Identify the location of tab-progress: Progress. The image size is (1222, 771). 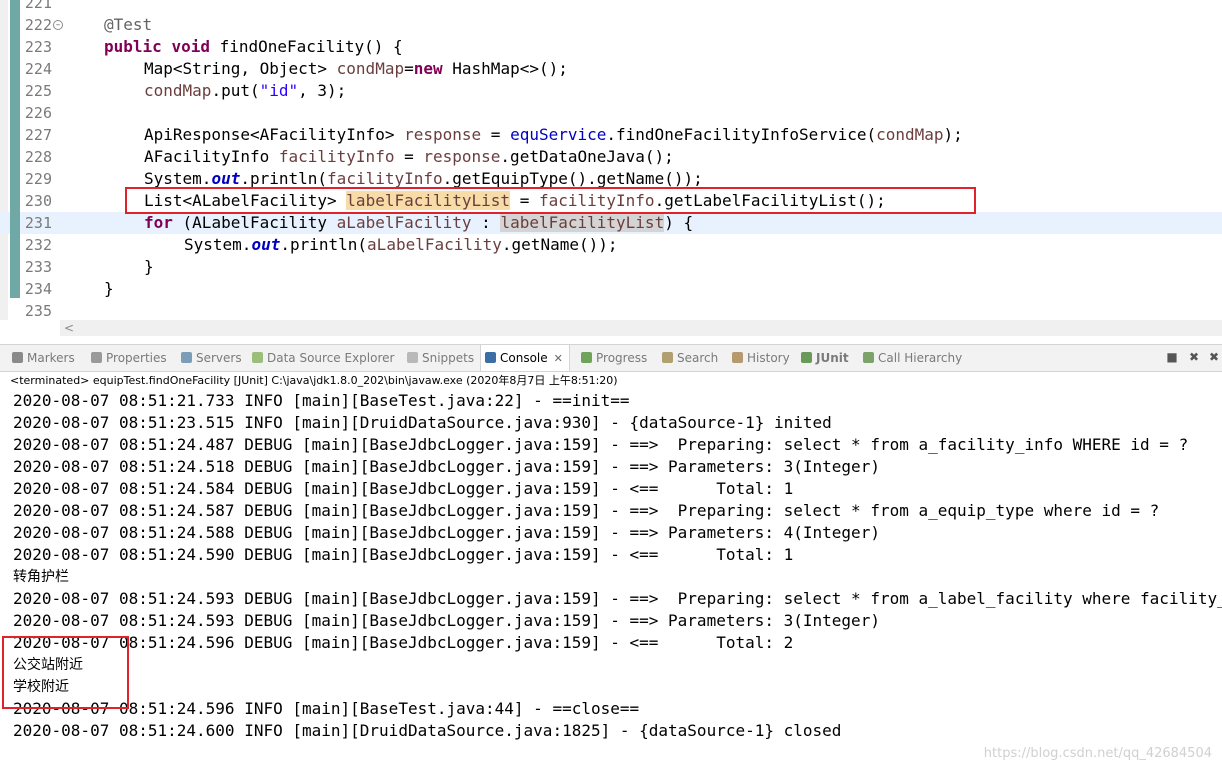
(614, 358).